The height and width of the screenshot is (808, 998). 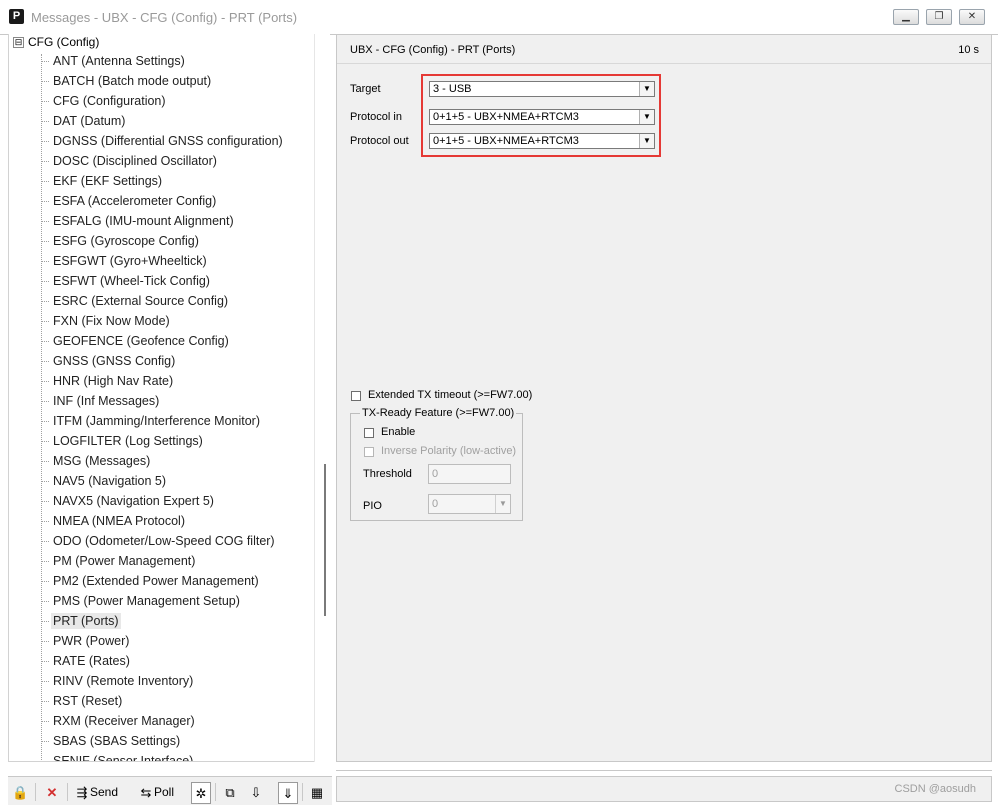 What do you see at coordinates (135, 301) in the screenshot?
I see `tree-item: ESRC (External Source Config)` at bounding box center [135, 301].